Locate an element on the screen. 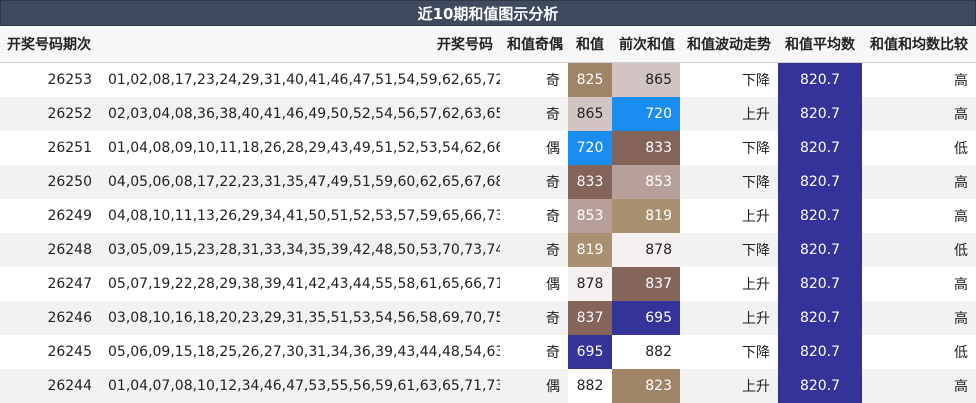 The image size is (976, 403). sum-cell: 853 is located at coordinates (590, 216).